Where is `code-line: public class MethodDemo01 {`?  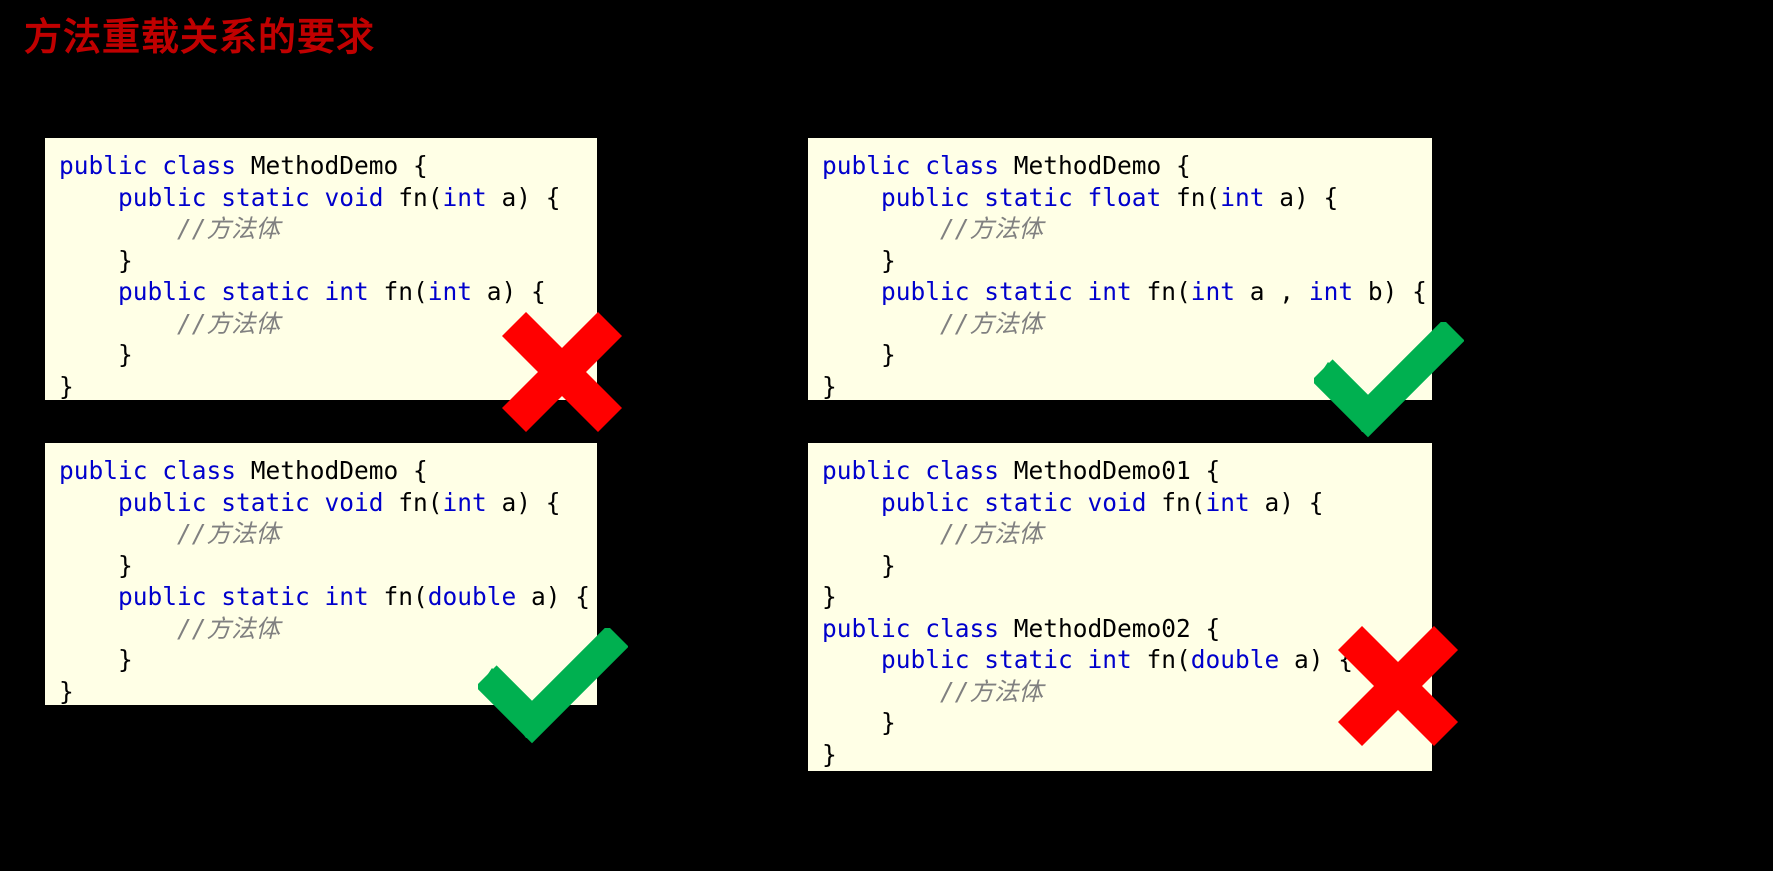
code-line: public class MethodDemo01 { is located at coordinates (1127, 471).